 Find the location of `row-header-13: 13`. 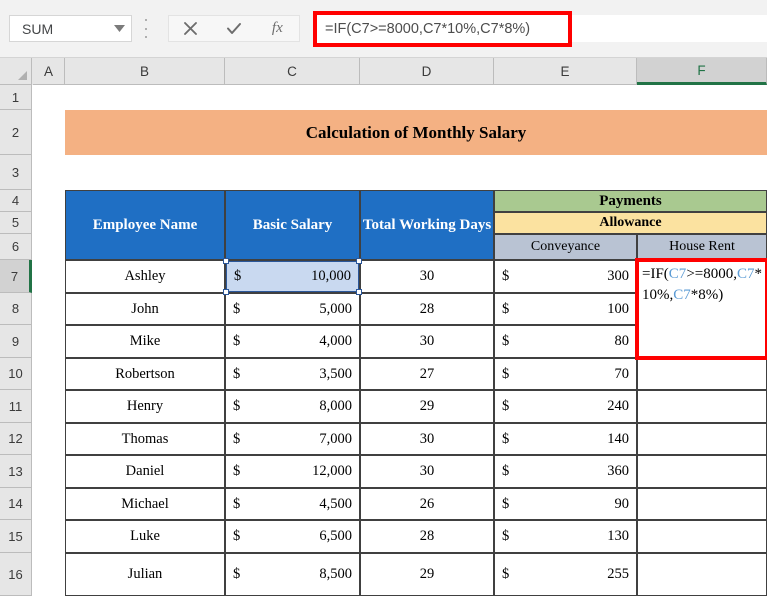

row-header-13: 13 is located at coordinates (16, 471).